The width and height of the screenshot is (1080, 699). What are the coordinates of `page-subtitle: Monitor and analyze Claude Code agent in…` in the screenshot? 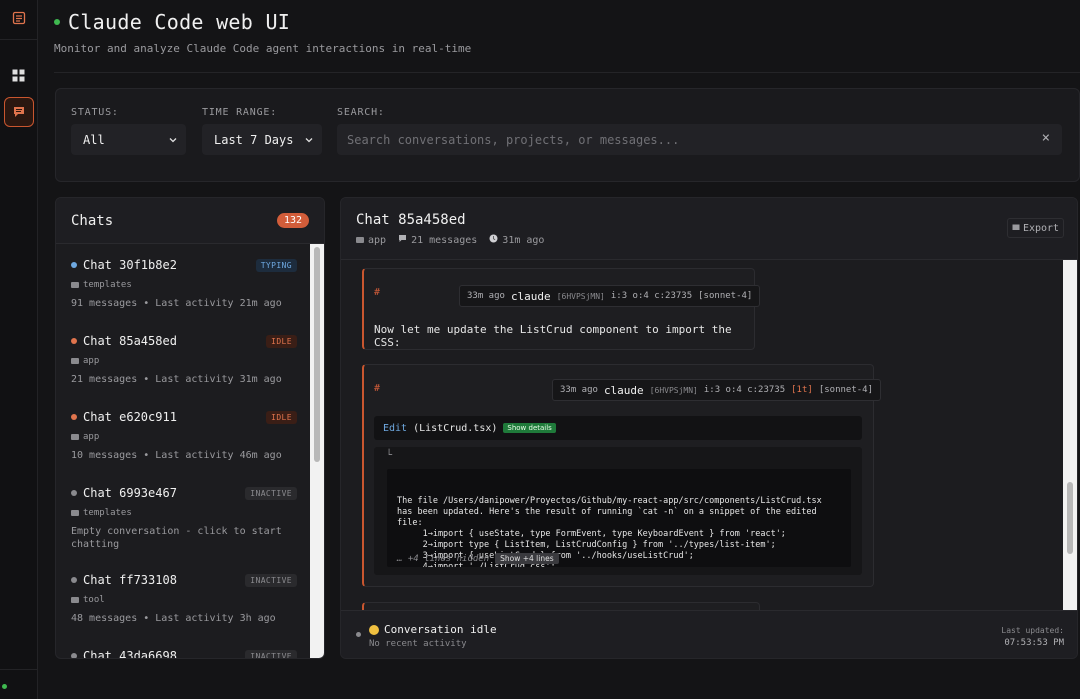 It's located at (263, 48).